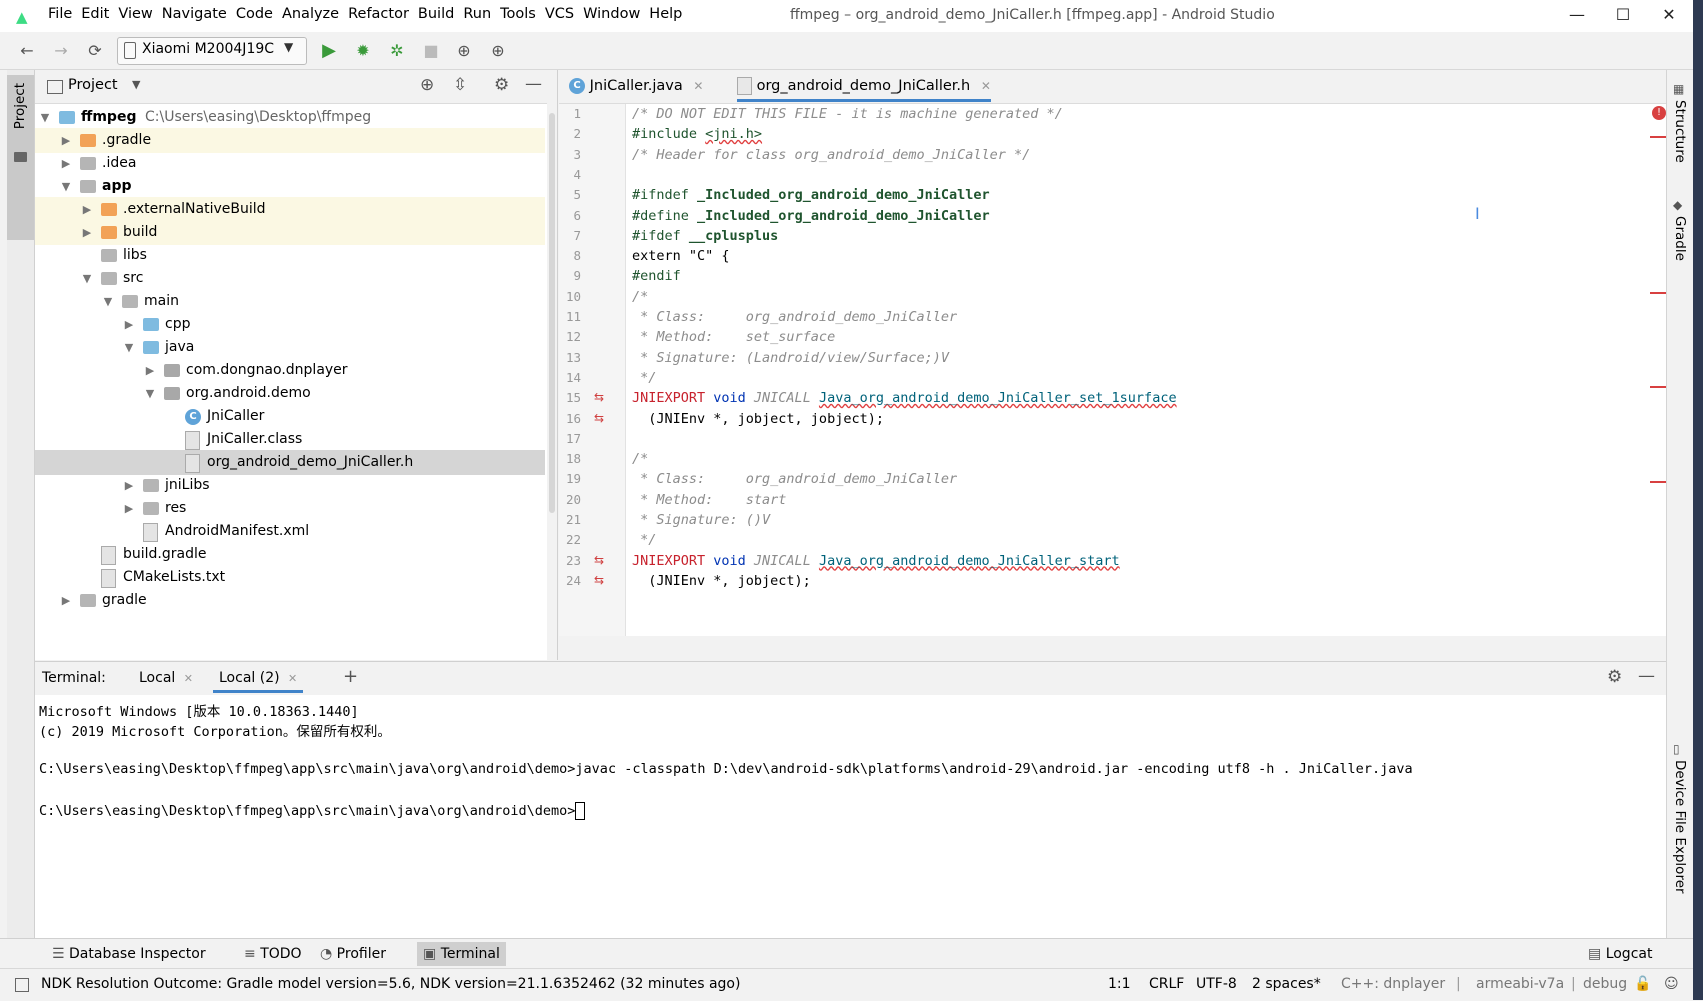 This screenshot has height=1001, width=1703. I want to click on tree-item: ▶ .gradle, so click(290, 140).